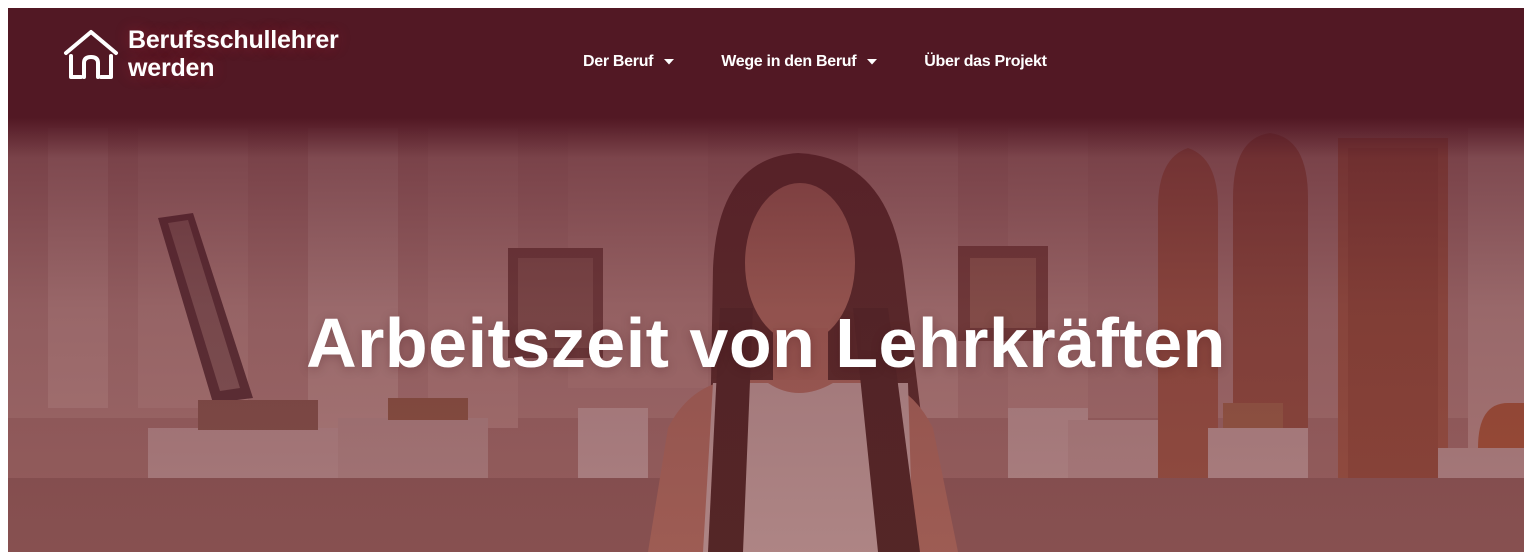  What do you see at coordinates (766, 343) in the screenshot?
I see `hero-title: Arbeitszeit von Lehrkräften` at bounding box center [766, 343].